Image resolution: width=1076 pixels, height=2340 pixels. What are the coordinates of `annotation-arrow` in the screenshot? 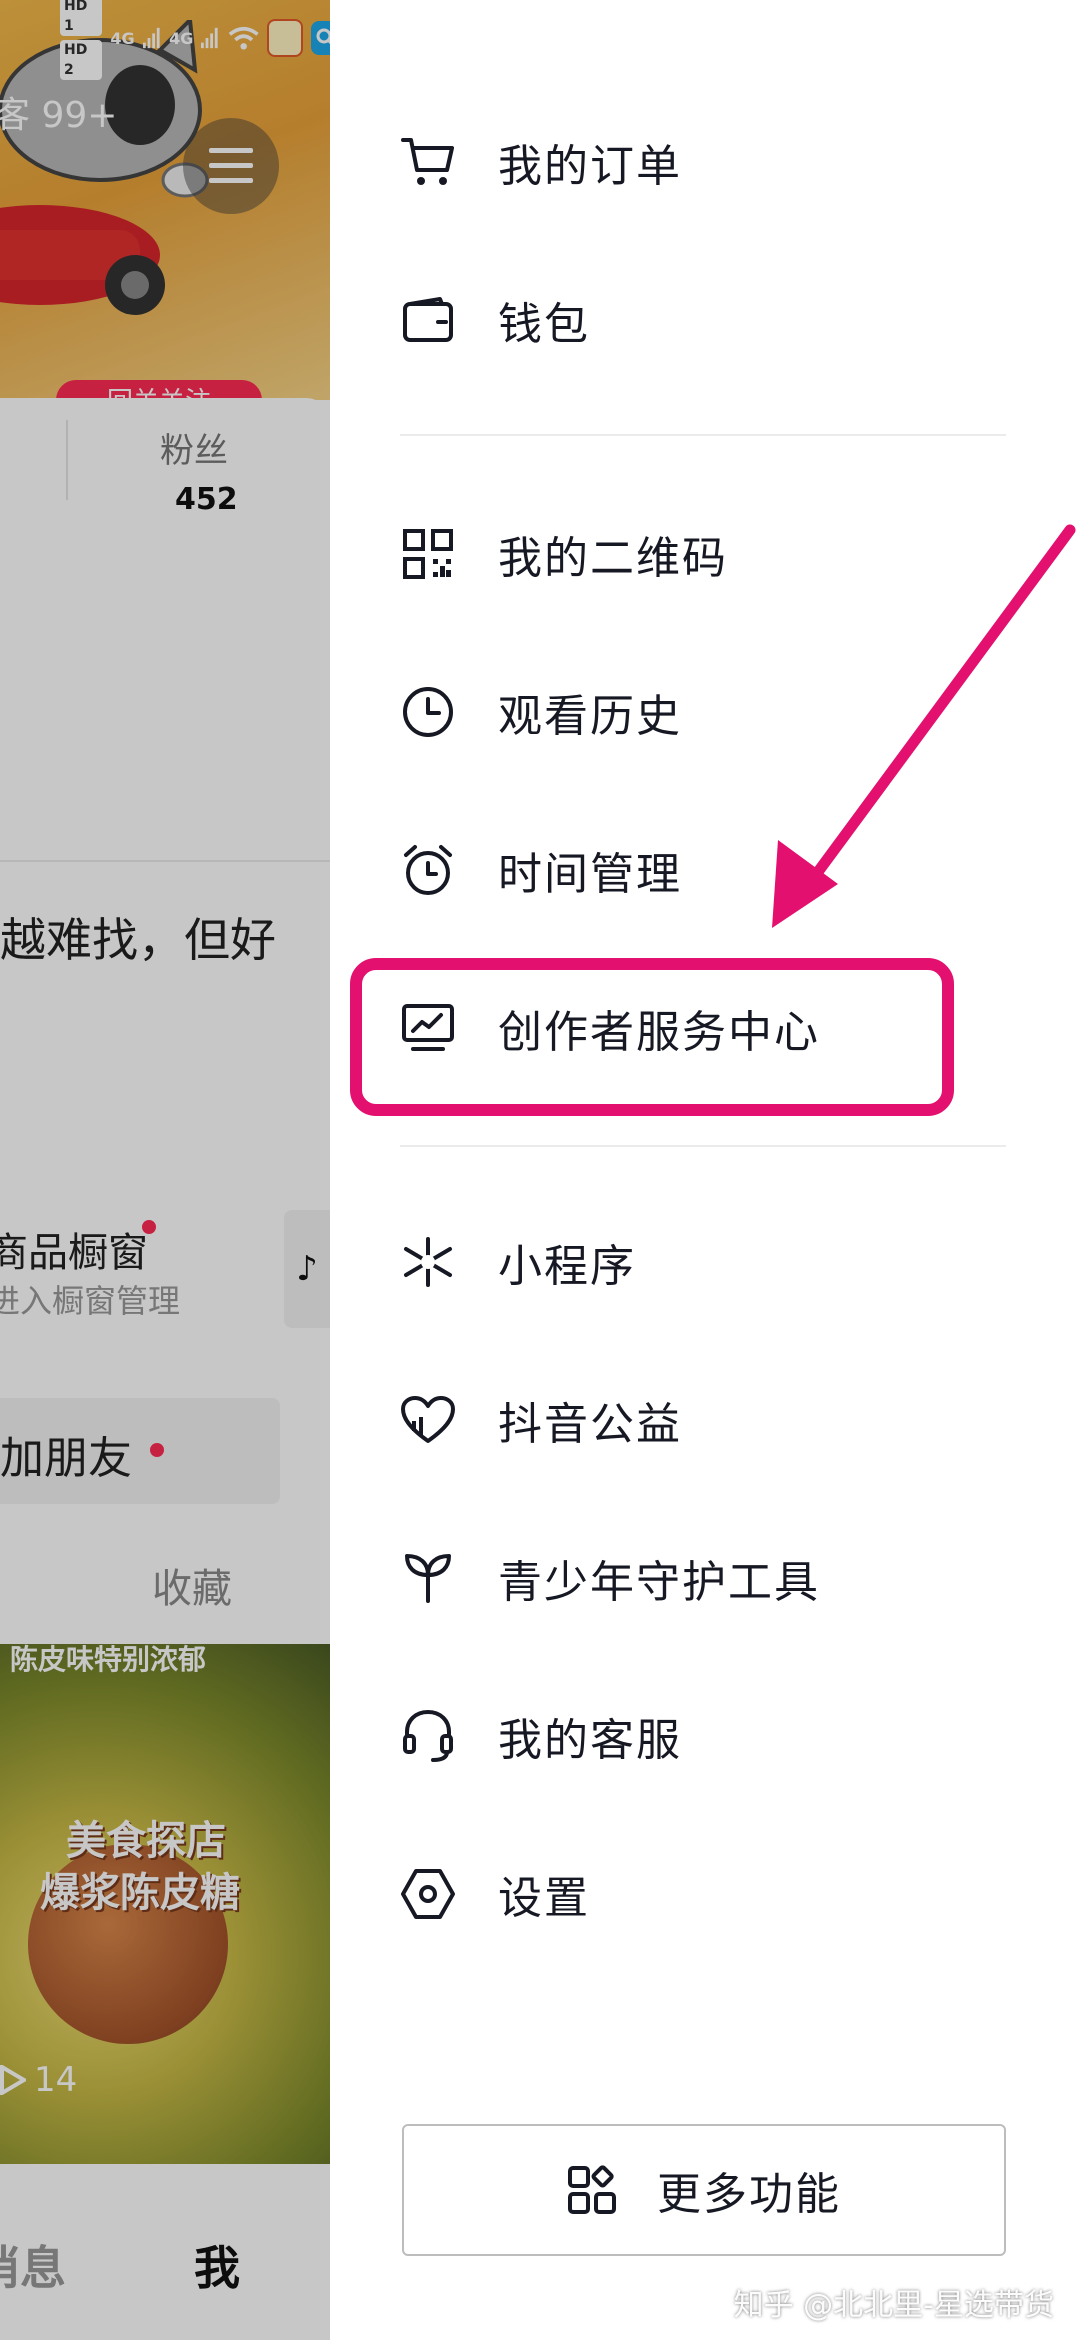 It's located at (924, 726).